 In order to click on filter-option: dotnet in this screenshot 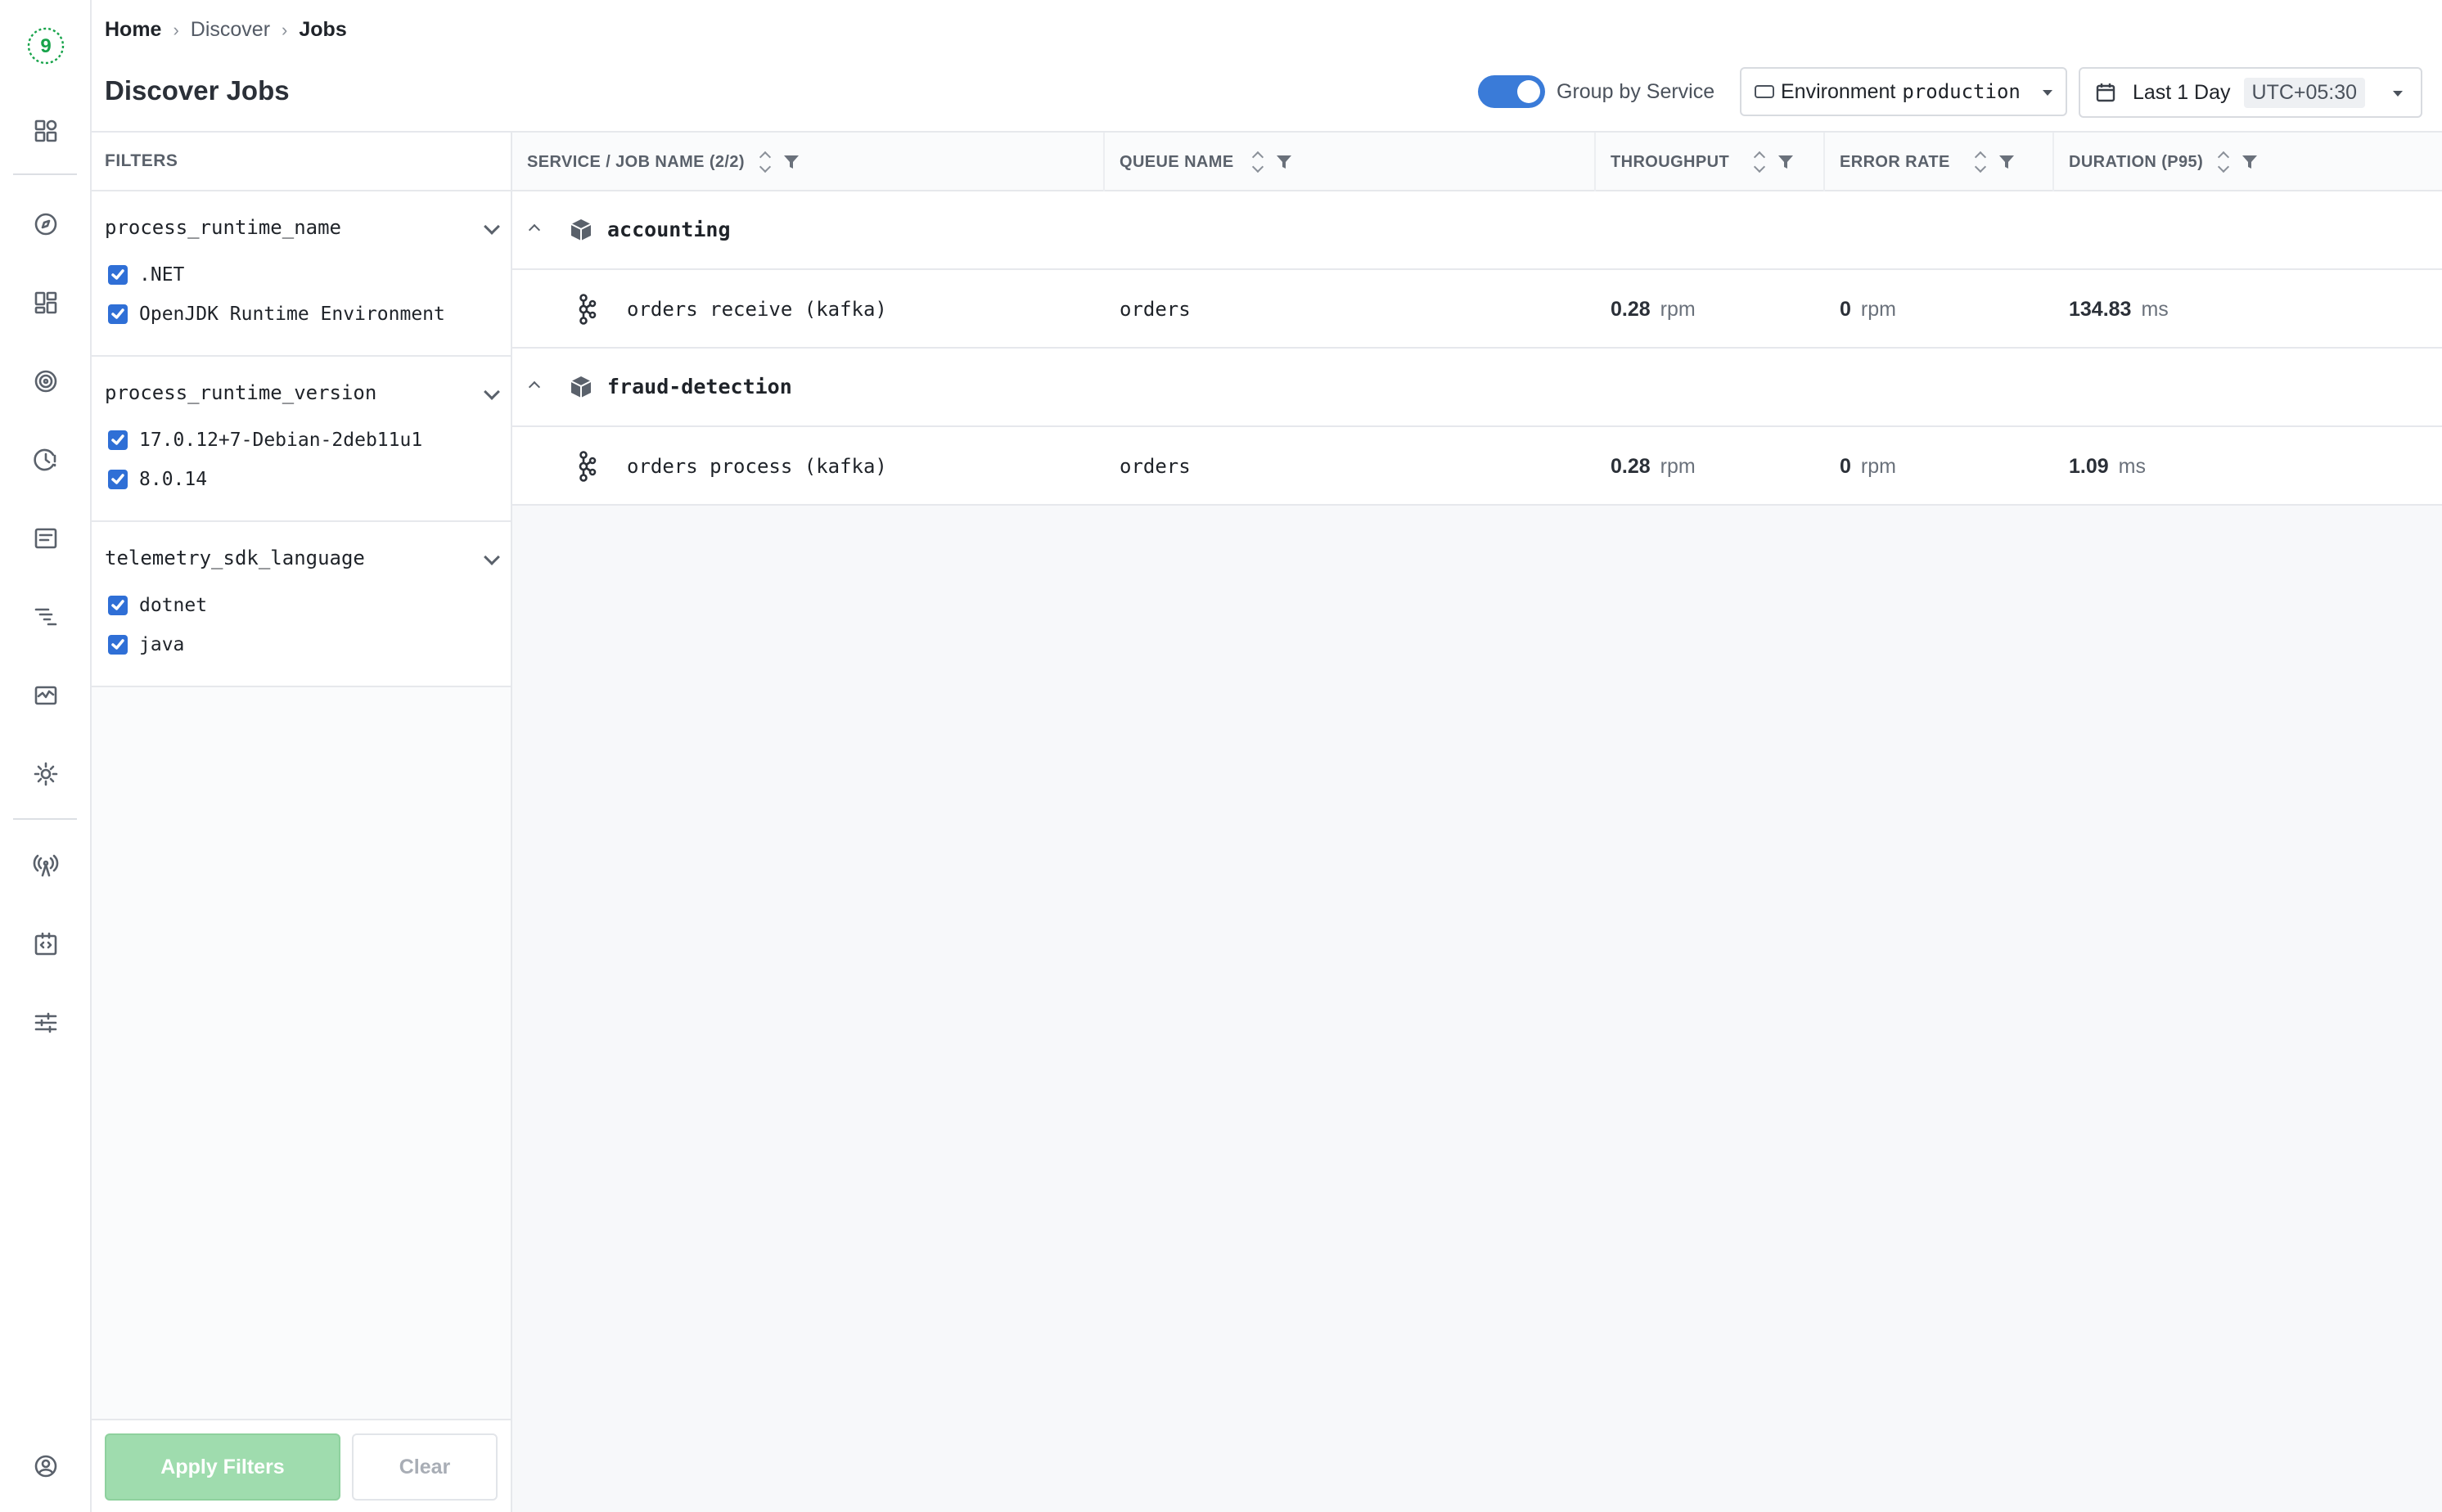, I will do `click(301, 606)`.